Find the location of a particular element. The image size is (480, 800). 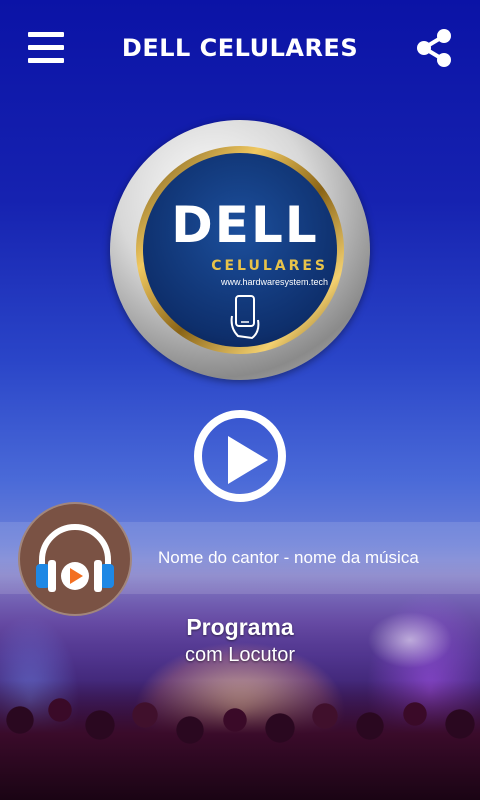

share-icon is located at coordinates (434, 48).